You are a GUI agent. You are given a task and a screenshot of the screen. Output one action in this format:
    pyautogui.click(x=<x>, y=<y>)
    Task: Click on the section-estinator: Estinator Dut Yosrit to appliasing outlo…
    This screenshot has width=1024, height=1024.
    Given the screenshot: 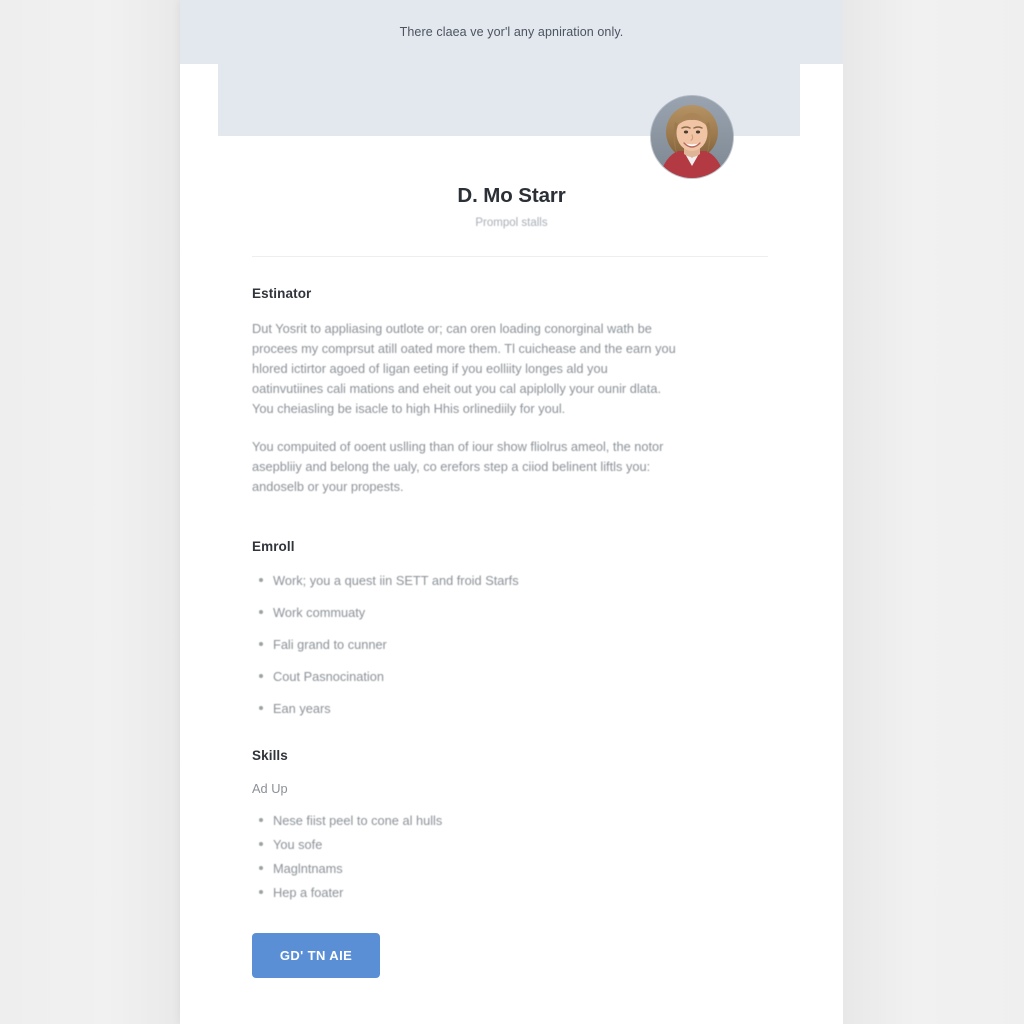 What is the action you would take?
    pyautogui.click(x=502, y=391)
    